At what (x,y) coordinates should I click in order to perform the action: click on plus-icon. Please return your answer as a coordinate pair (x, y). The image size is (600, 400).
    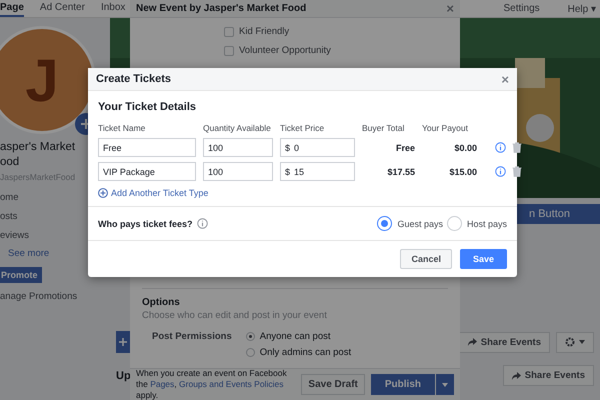
    Looking at the image, I should click on (123, 342).